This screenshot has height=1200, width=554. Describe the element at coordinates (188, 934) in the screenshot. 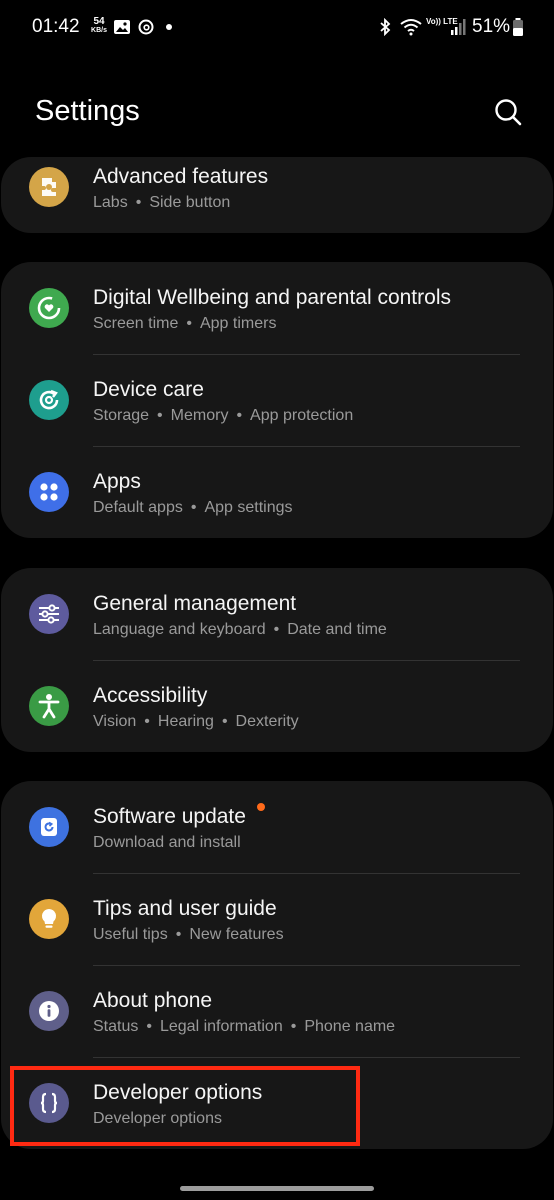

I see `tips-subtitle: Useful tips • New features` at that location.